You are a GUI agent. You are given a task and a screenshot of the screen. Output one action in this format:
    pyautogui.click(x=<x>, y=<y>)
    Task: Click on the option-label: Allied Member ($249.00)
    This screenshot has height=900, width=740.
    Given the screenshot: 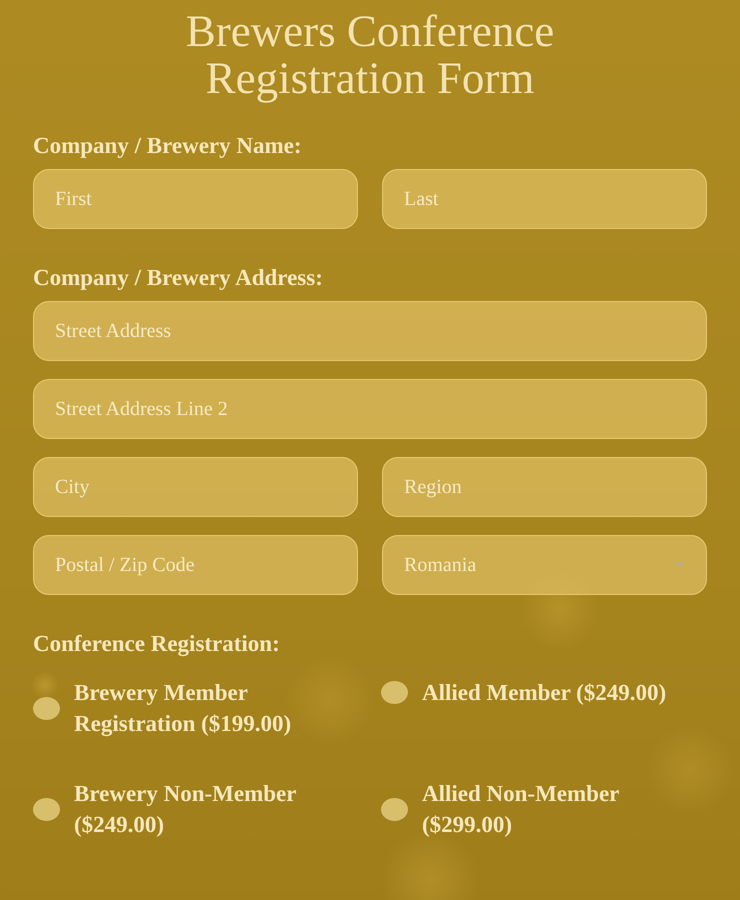 What is the action you would take?
    pyautogui.click(x=544, y=692)
    